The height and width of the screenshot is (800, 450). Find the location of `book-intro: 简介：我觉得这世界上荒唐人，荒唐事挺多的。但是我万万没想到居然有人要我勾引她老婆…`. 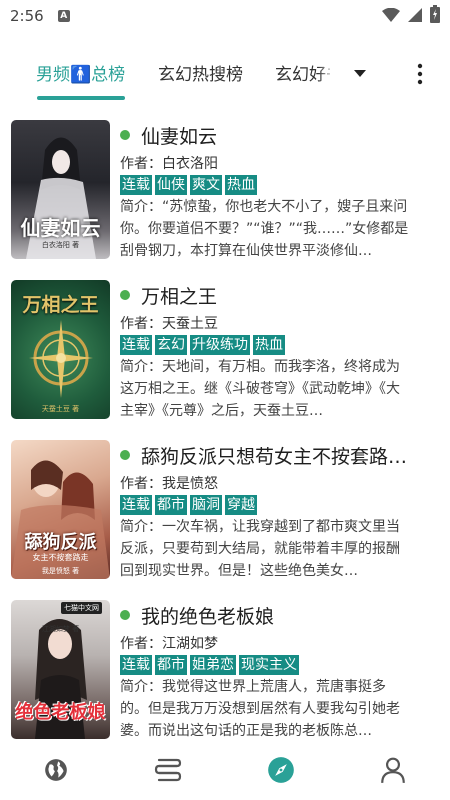

book-intro: 简介：我觉得这世界上荒唐人，荒唐事挺多的。但是我万万没想到居然有人要我勾引她老婆… is located at coordinates (265, 709).